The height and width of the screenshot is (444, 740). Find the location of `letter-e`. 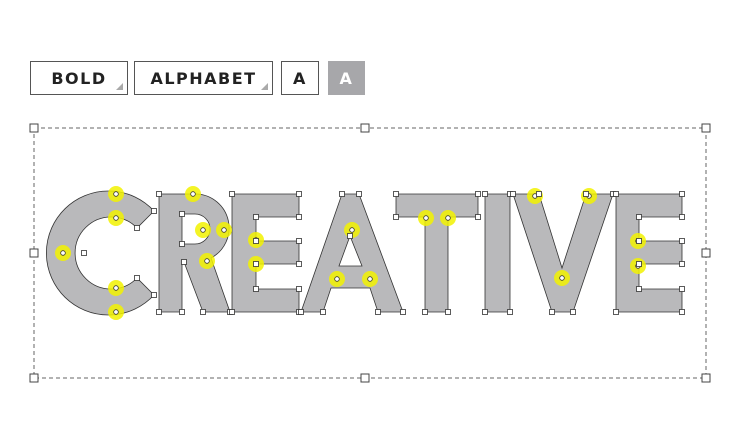

letter-e is located at coordinates (265, 253).